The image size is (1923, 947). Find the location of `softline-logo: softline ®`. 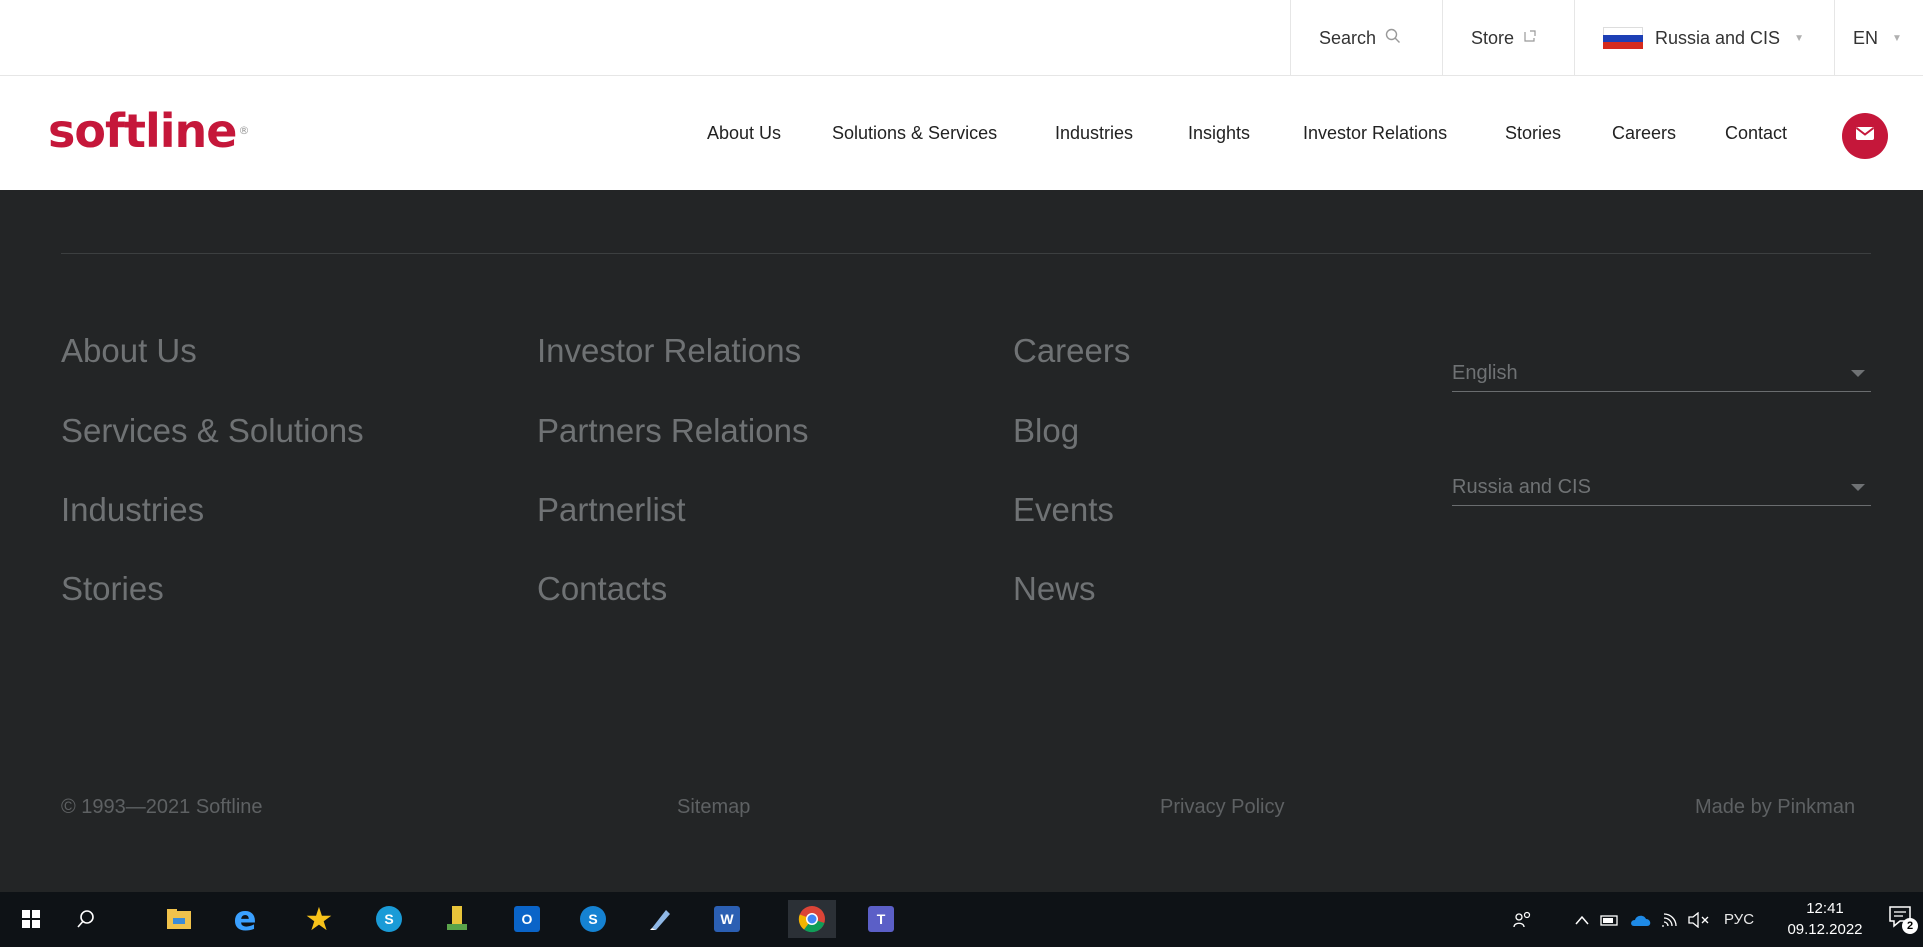

softline-logo: softline ® is located at coordinates (148, 131).